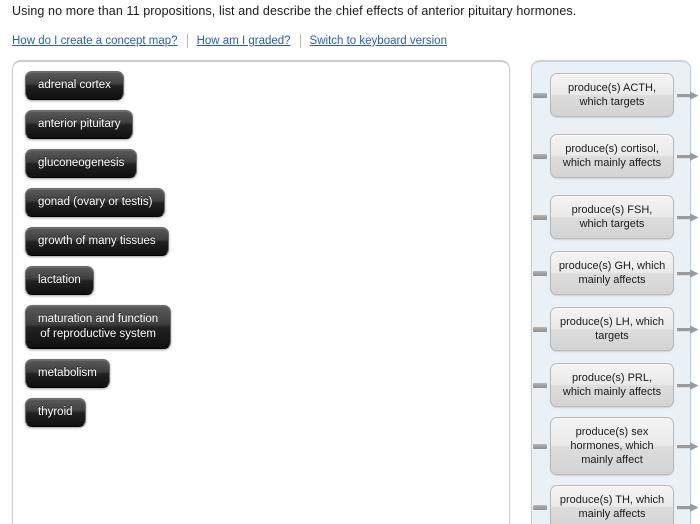 This screenshot has width=700, height=524. What do you see at coordinates (612, 217) in the screenshot?
I see `linking-phrase-chip: produce(s) FSH, which targets` at bounding box center [612, 217].